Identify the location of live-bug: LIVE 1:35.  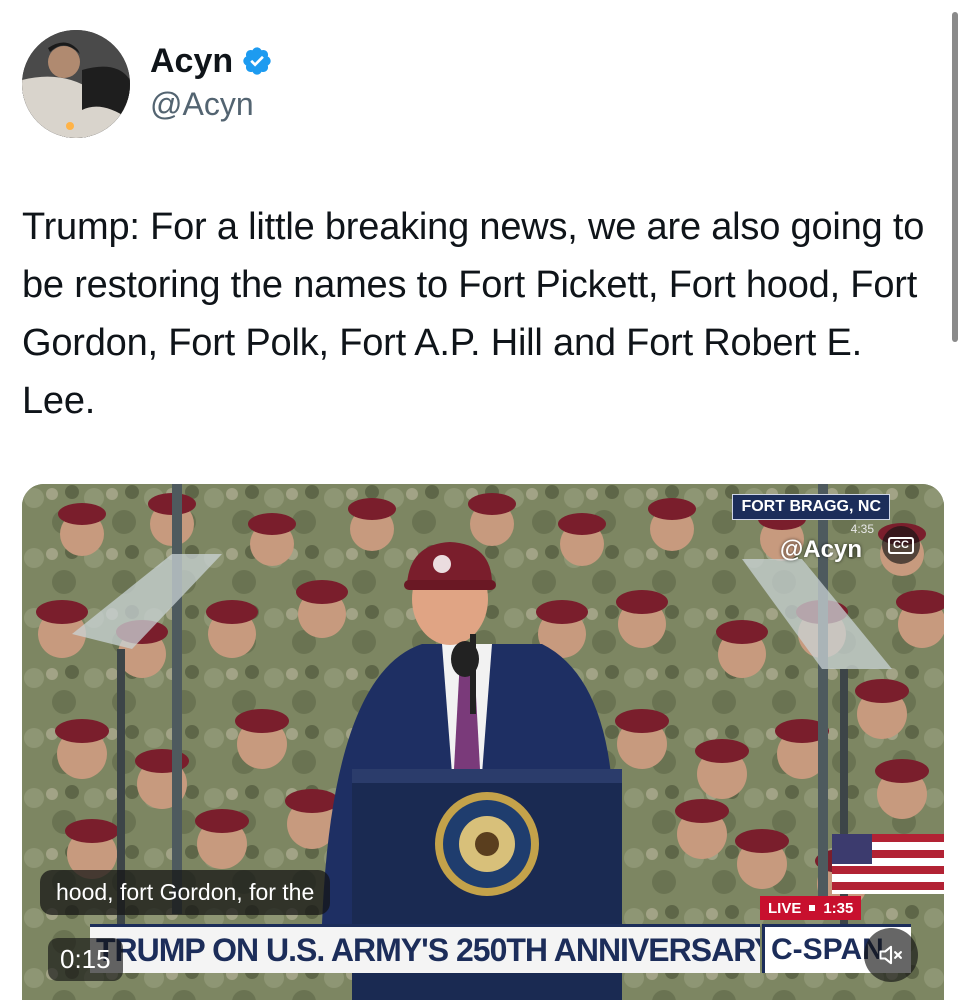
(811, 908).